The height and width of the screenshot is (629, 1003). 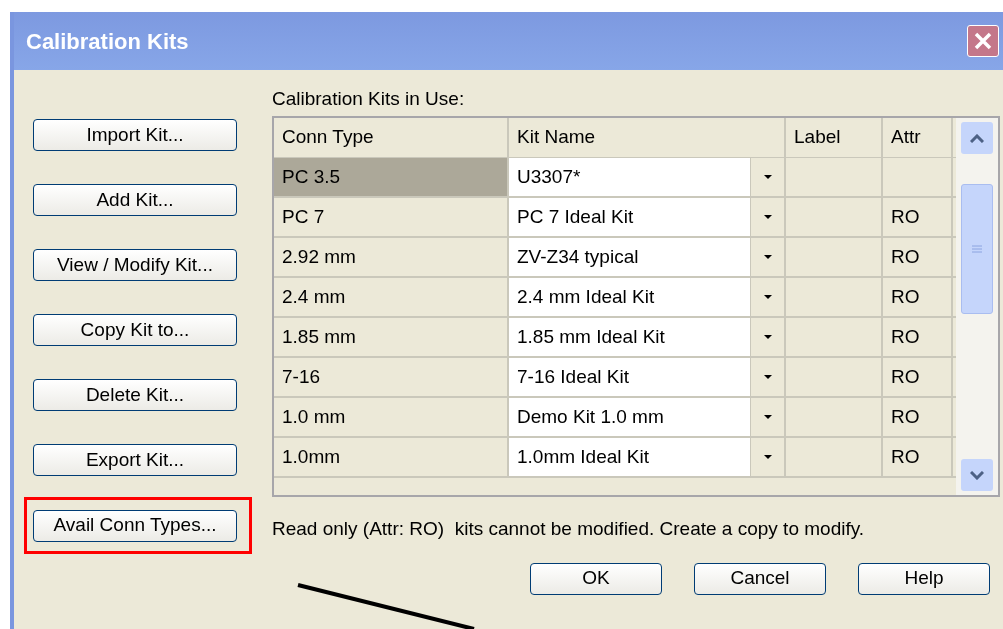 What do you see at coordinates (629, 297) in the screenshot?
I see `kit-dropdown: 2.4 mm Ideal Kit` at bounding box center [629, 297].